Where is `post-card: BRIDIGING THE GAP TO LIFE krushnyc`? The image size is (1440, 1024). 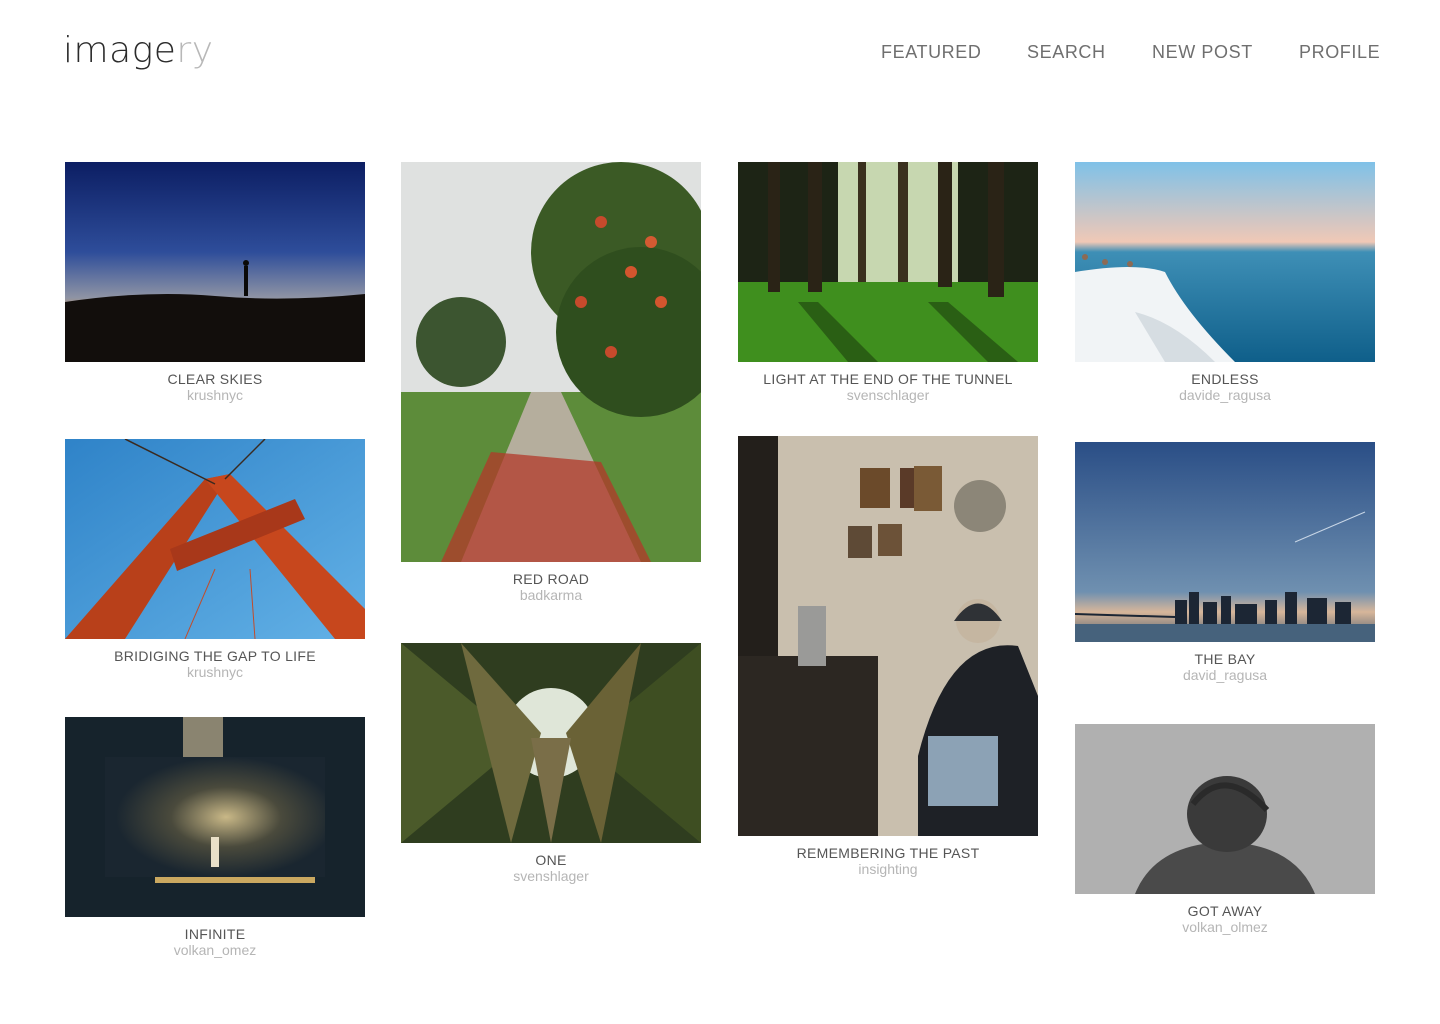 post-card: BRIDIGING THE GAP TO LIFE krushnyc is located at coordinates (215, 559).